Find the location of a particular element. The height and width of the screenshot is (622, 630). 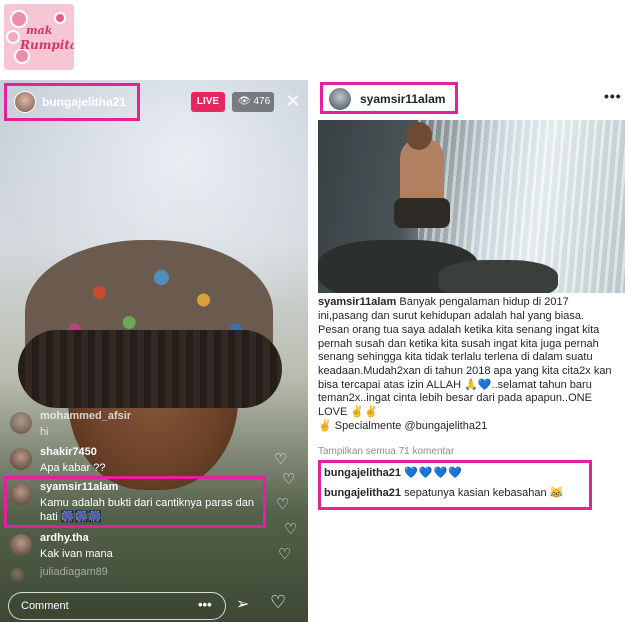

mak-rumpita-logo: mak Rumpita is located at coordinates (39, 37).